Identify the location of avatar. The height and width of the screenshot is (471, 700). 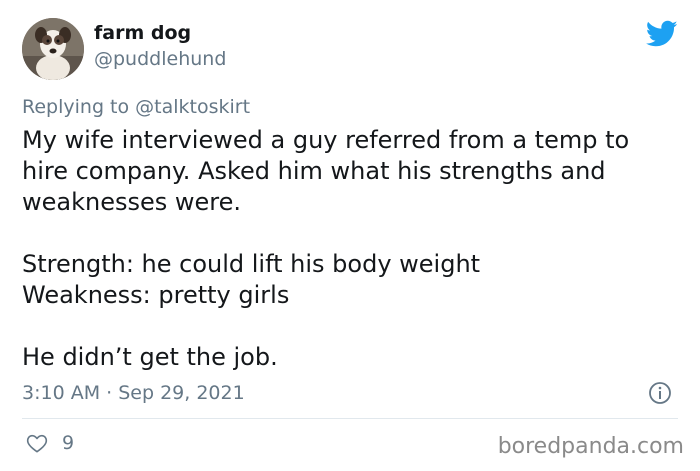
(53, 49).